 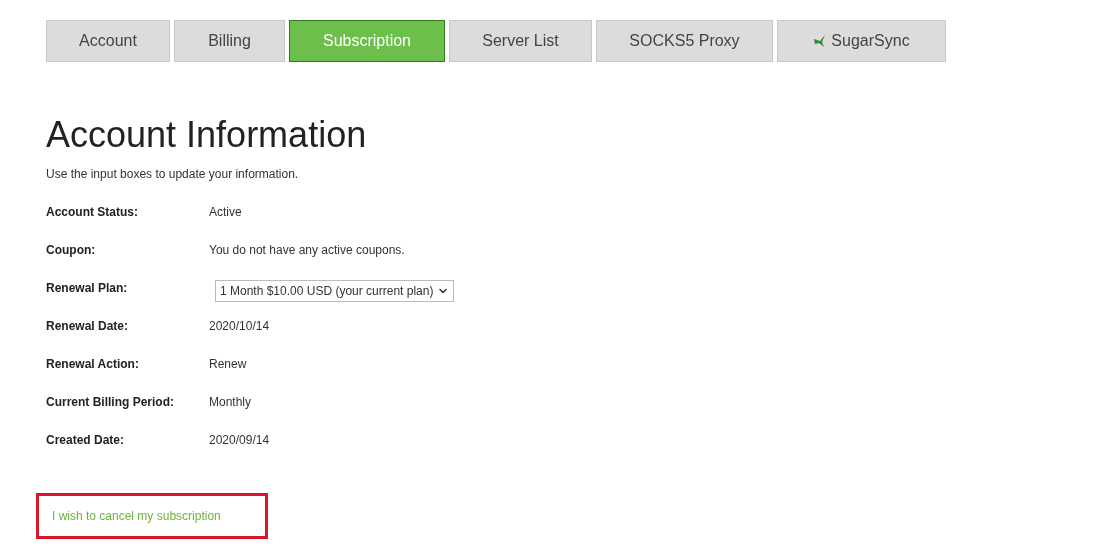 What do you see at coordinates (71, 250) in the screenshot?
I see `field-label: Coupon:` at bounding box center [71, 250].